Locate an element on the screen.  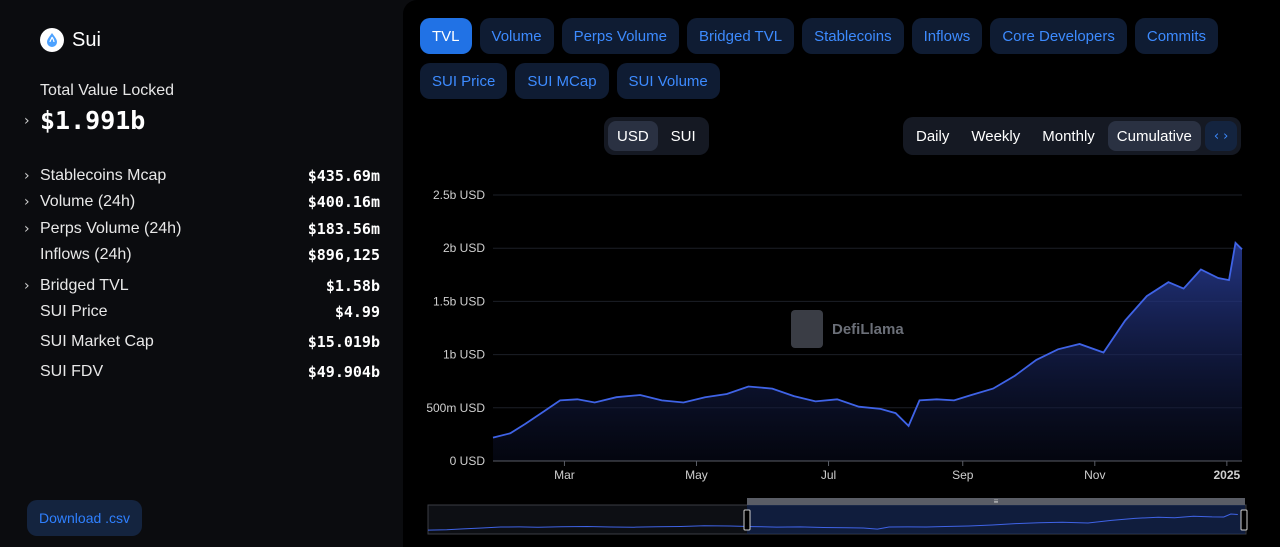
x-tick-label: Sep is located at coordinates (963, 475).